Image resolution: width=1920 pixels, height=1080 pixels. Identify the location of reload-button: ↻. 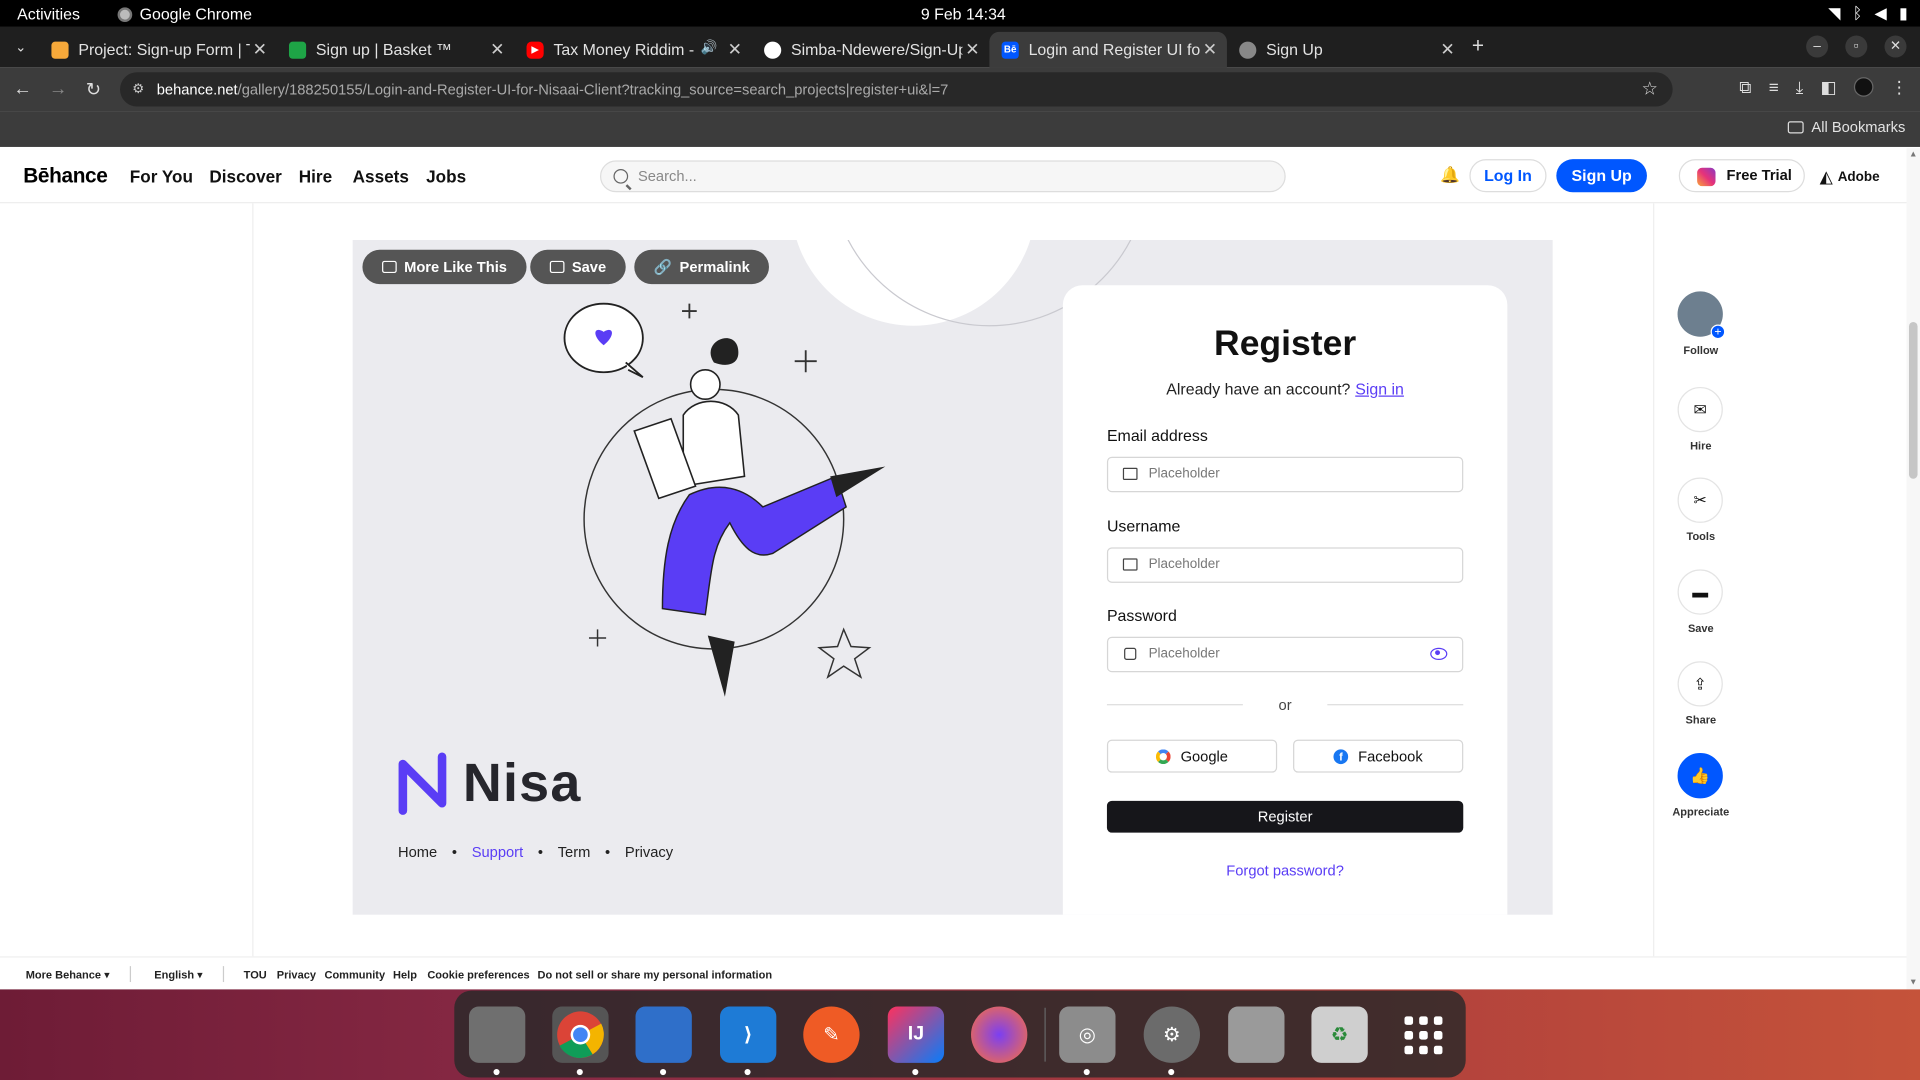
(93, 89).